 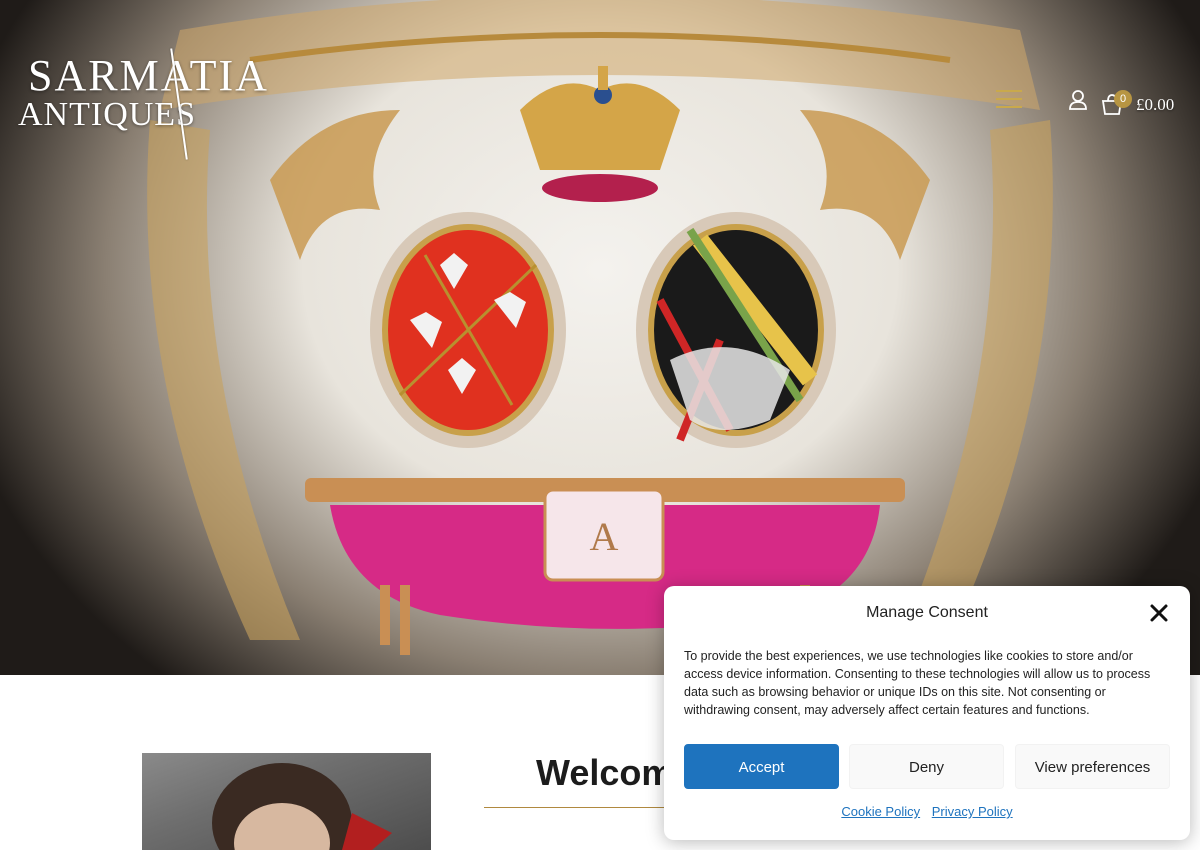 What do you see at coordinates (1092, 766) in the screenshot?
I see `view-preferences-button: View preferences` at bounding box center [1092, 766].